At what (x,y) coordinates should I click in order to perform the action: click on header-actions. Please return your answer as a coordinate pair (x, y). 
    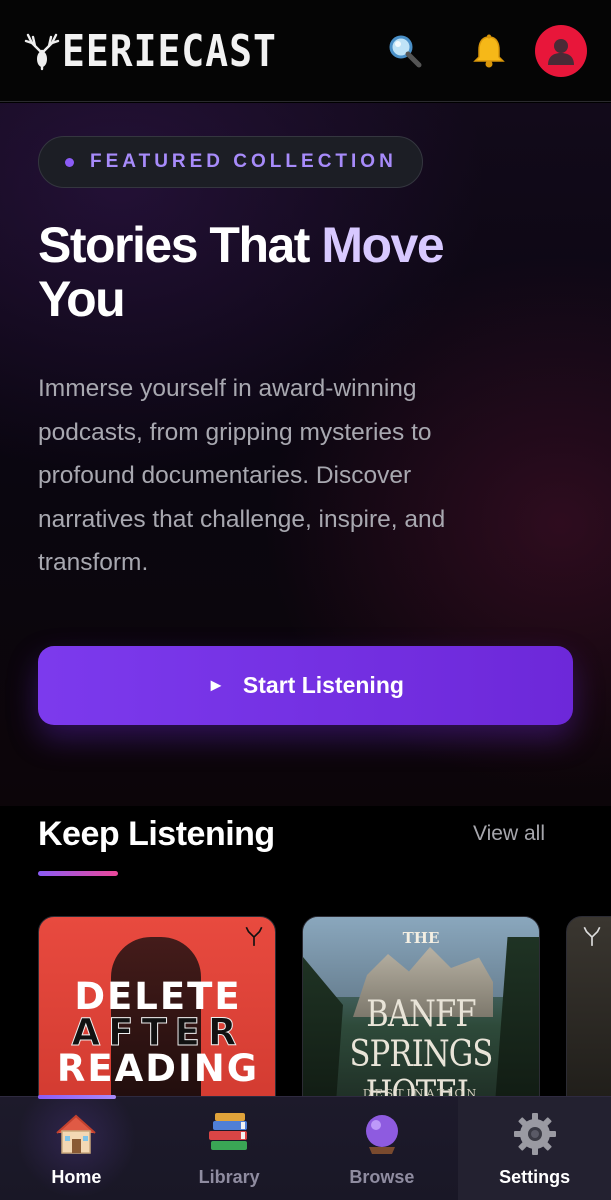
    Looking at the image, I should click on (483, 50).